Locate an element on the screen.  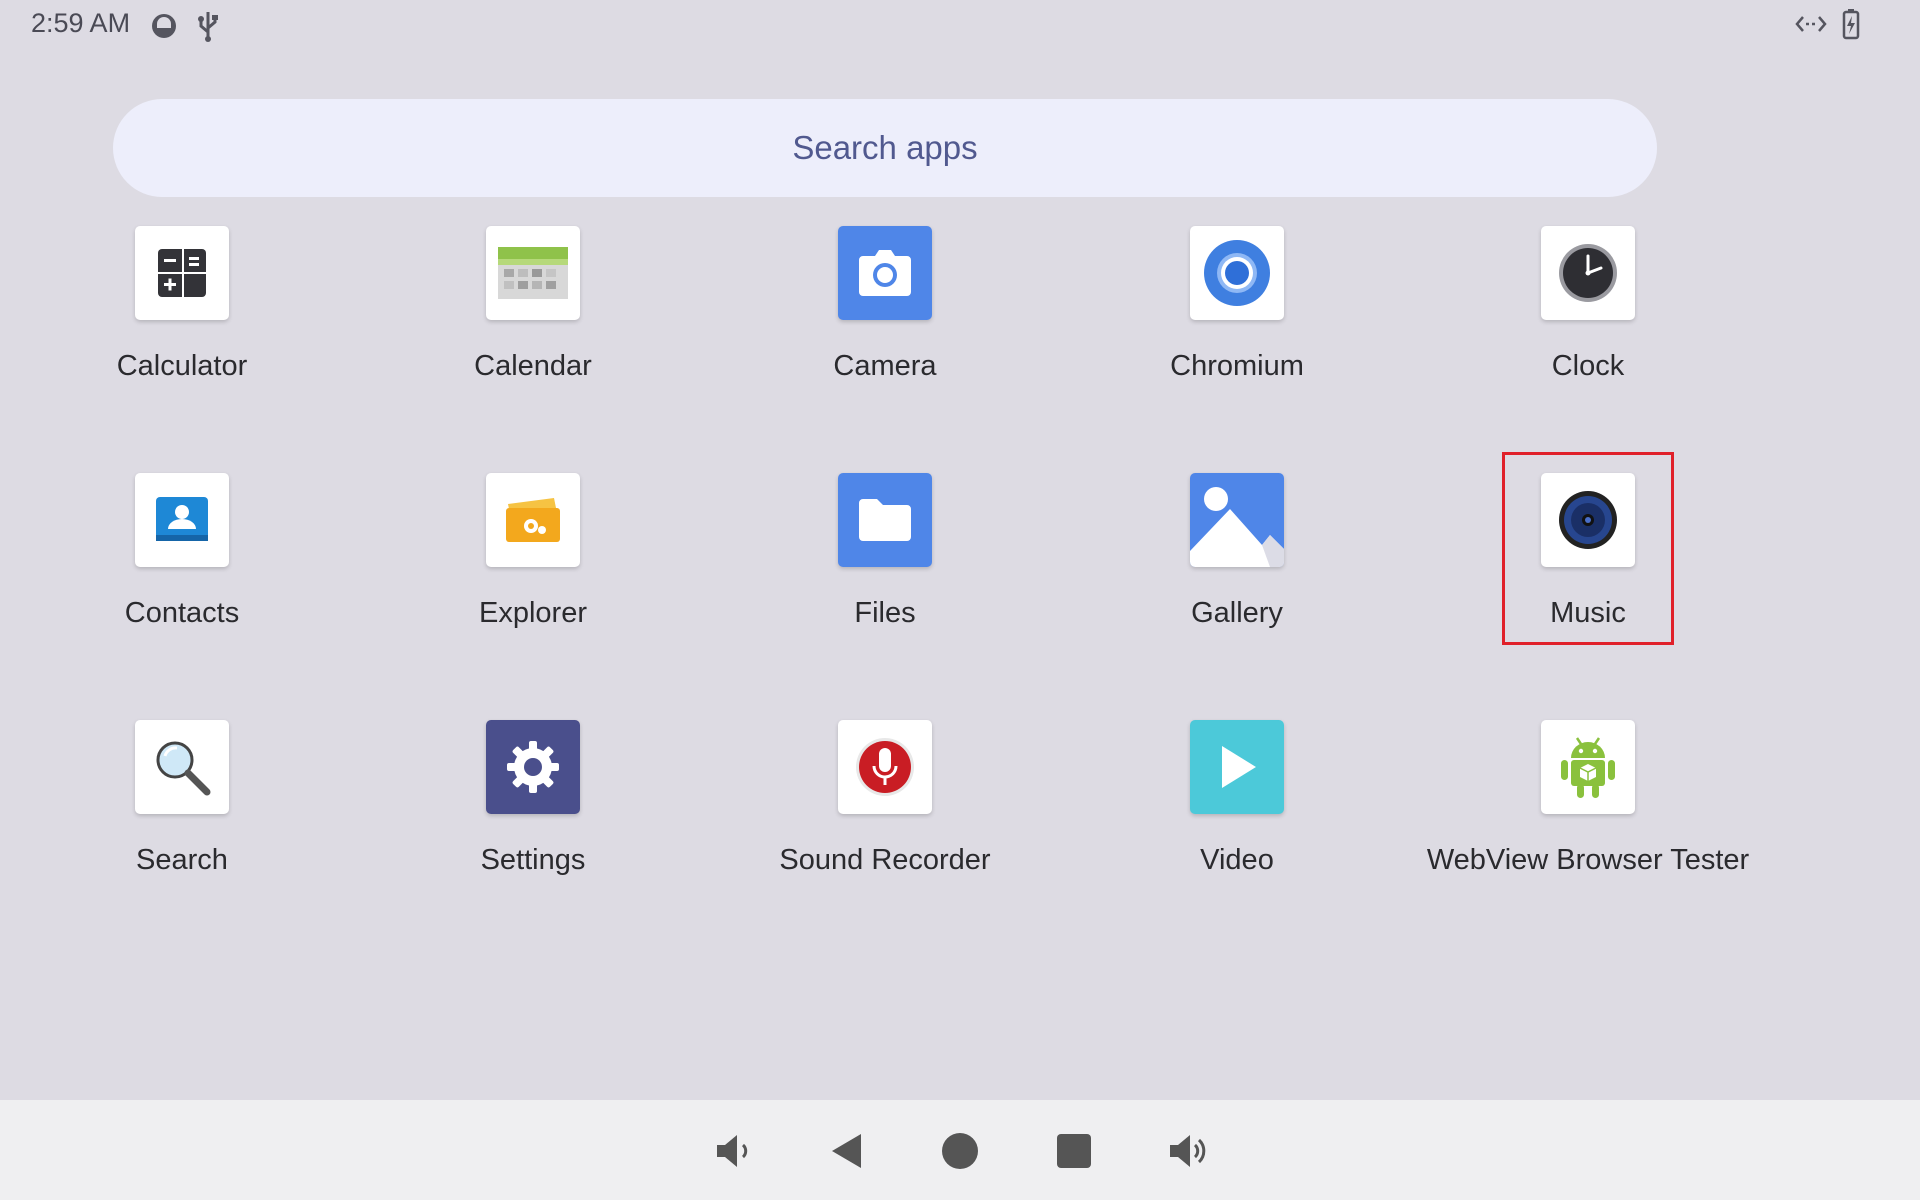
app-sound-recorder: Sound Recorder is located at coordinates (885, 805).